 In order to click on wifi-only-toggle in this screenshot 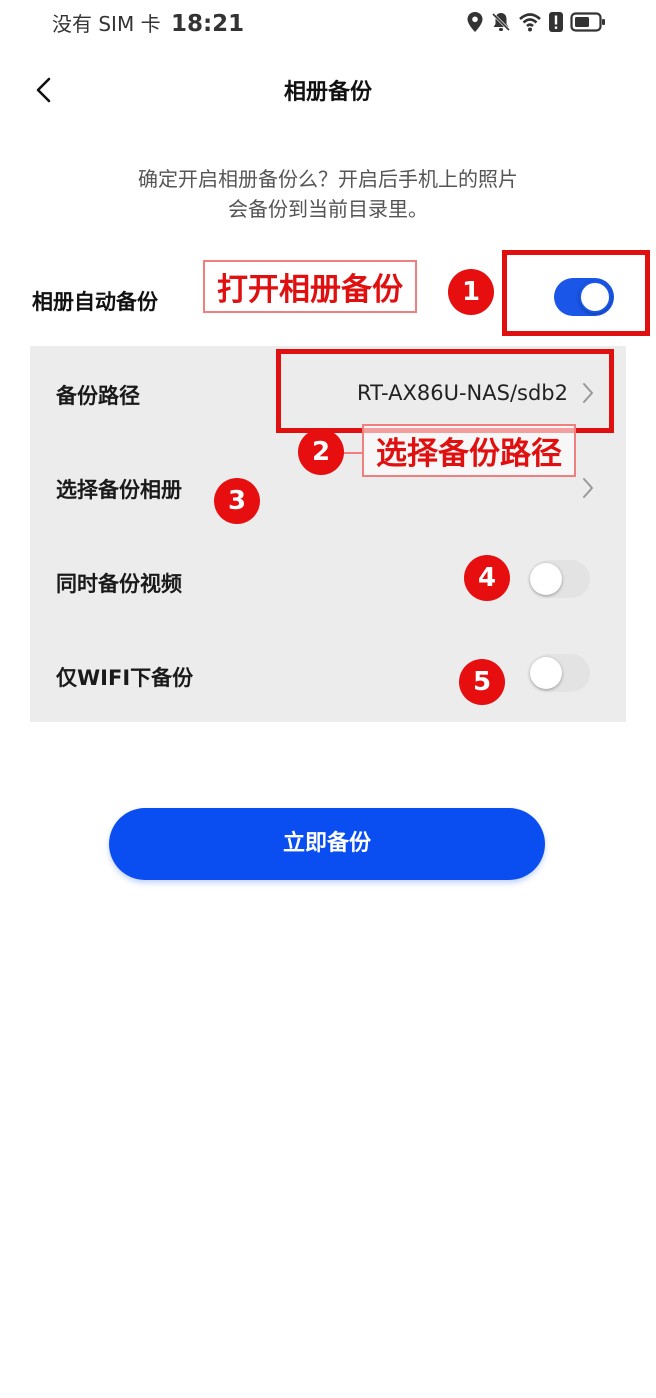, I will do `click(560, 673)`.